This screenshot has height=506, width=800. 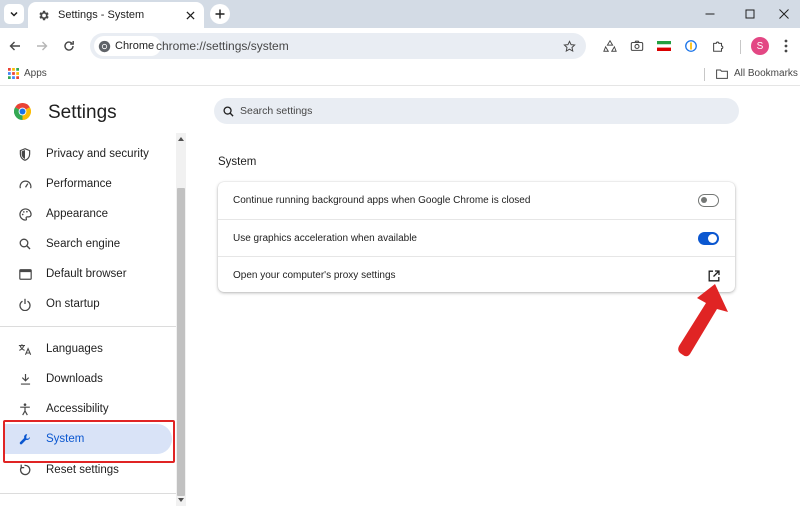 I want to click on setting-row-proxy-settings: Open your computer's proxy settings, so click(x=476, y=274).